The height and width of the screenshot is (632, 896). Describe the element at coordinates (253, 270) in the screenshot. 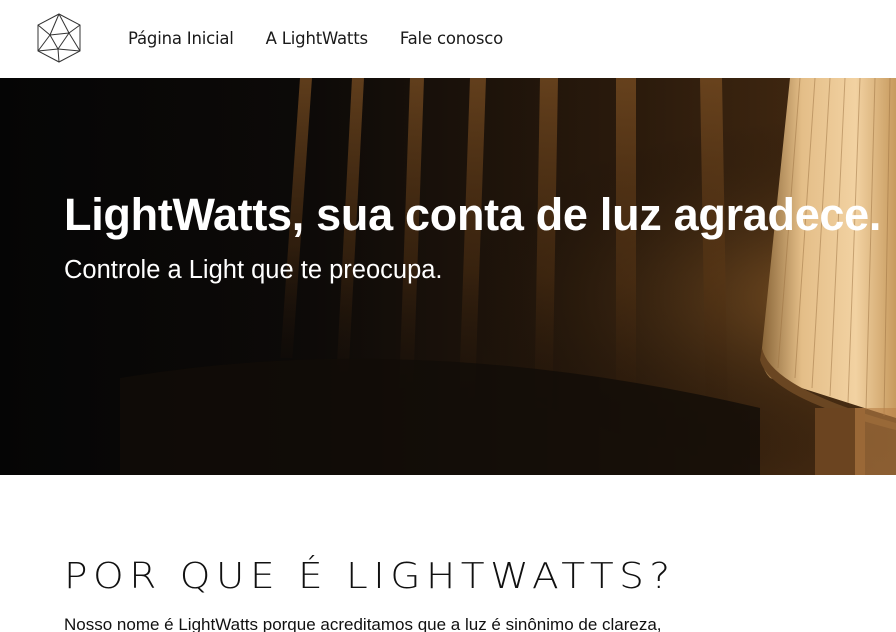

I see `hero-subtitle: Controle a Light que te preocupa.` at that location.